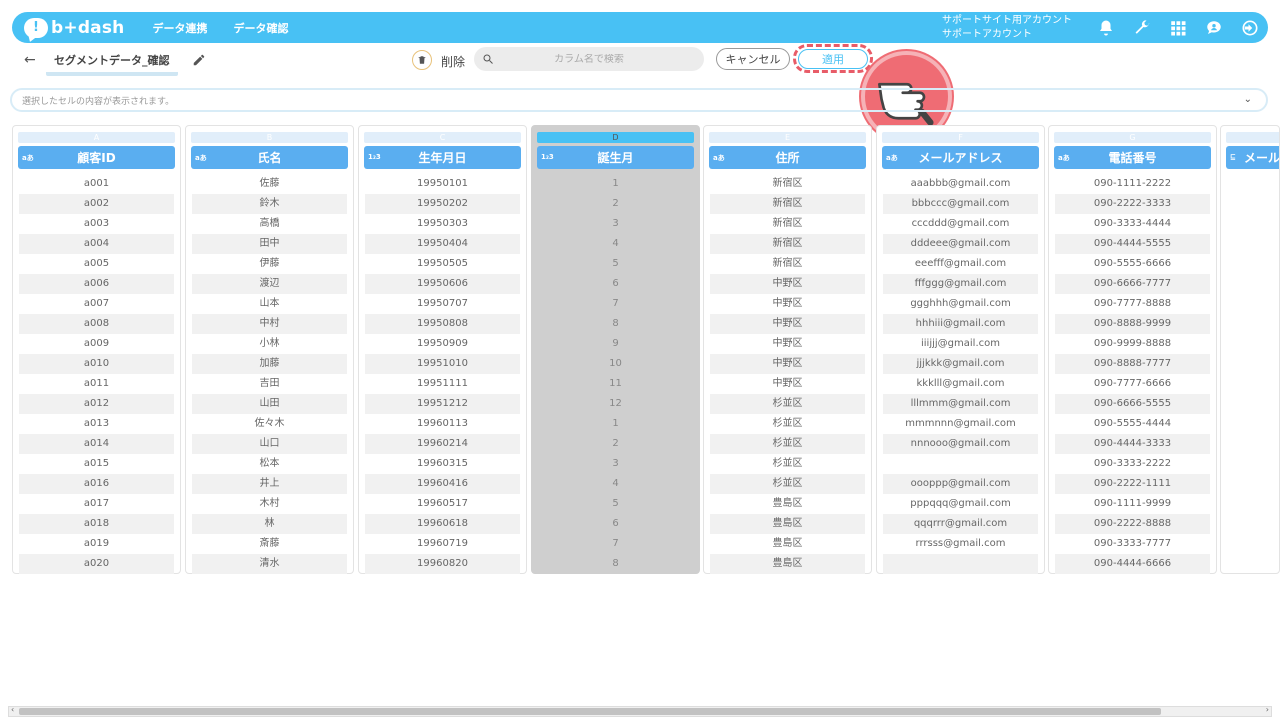  Describe the element at coordinates (32, 60) in the screenshot. I see `back-arrow-icon: ←` at that location.